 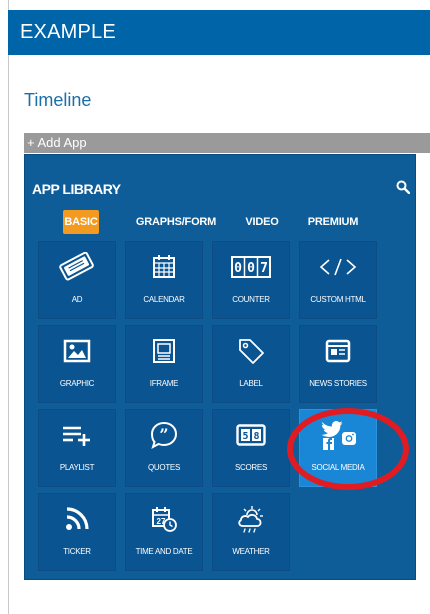 What do you see at coordinates (77, 351) in the screenshot?
I see `image-icon` at bounding box center [77, 351].